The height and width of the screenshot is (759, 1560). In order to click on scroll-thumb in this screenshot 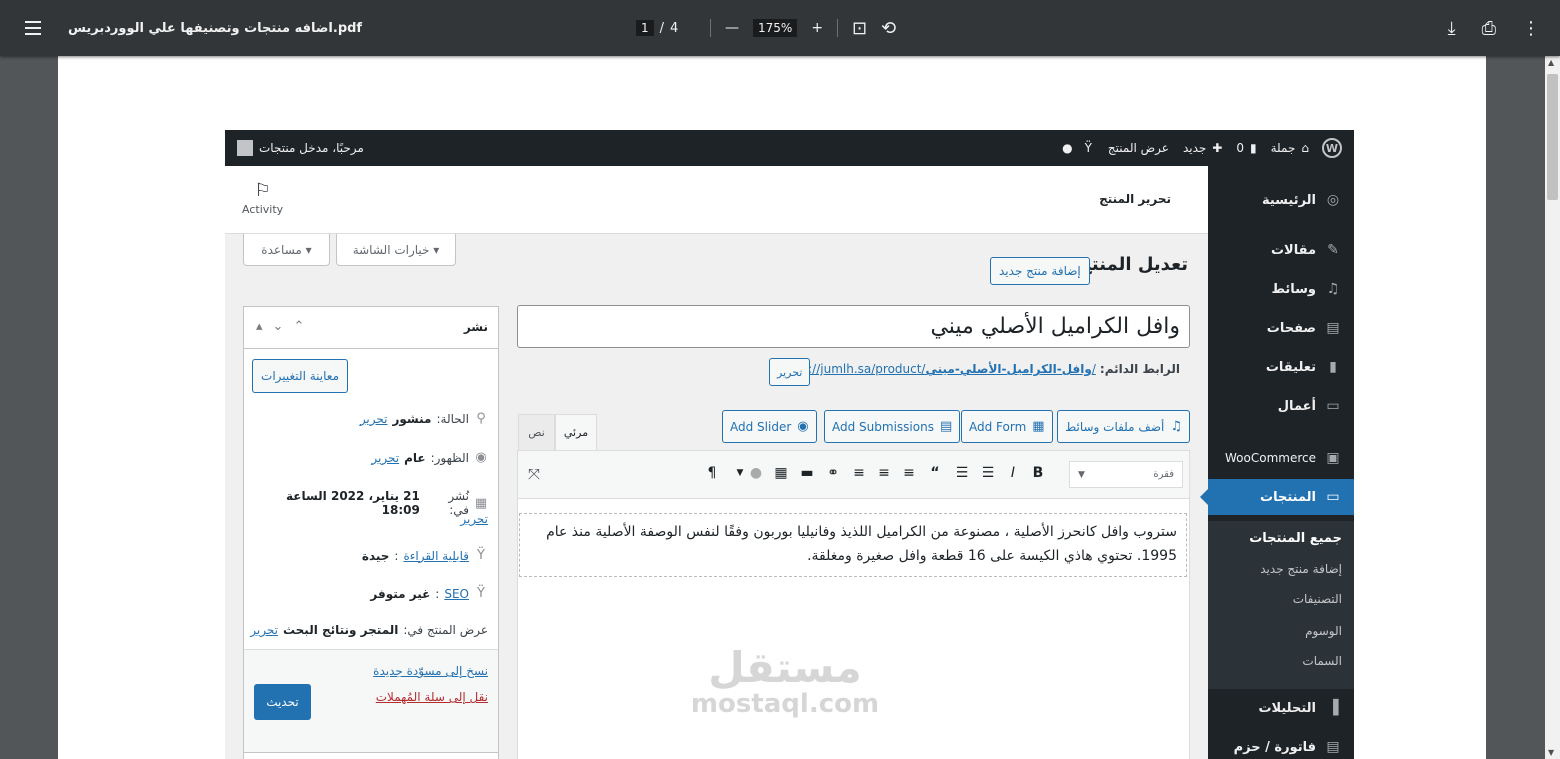, I will do `click(1552, 137)`.